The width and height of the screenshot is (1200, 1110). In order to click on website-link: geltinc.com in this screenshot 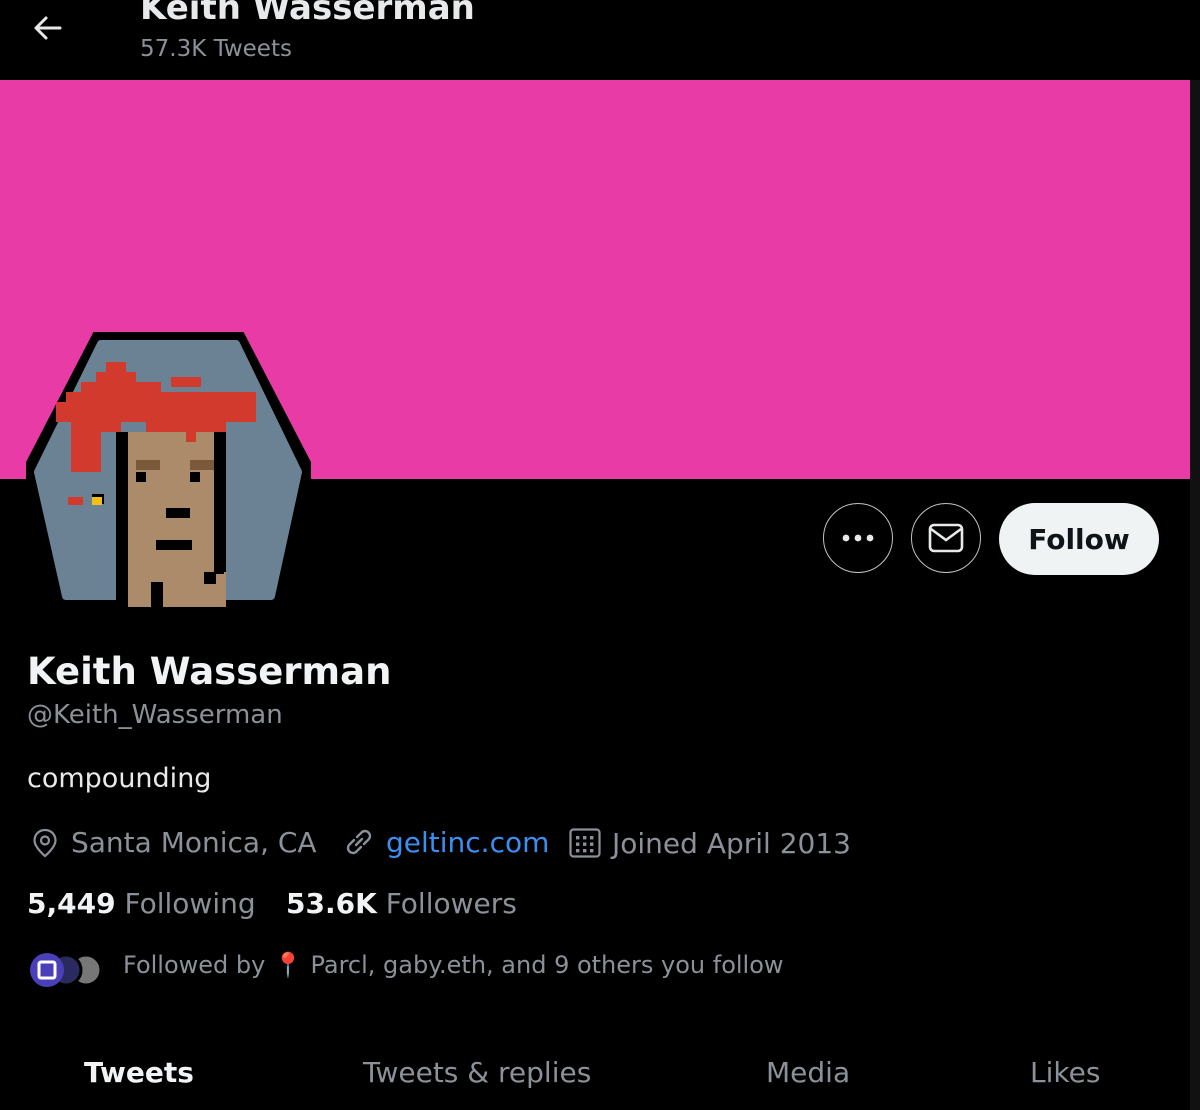, I will do `click(467, 842)`.